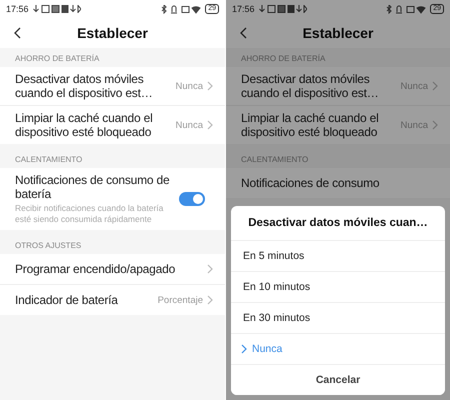 Image resolution: width=450 pixels, height=400 pixels. Describe the element at coordinates (338, 379) in the screenshot. I see `cancel-button: Cancelar` at that location.